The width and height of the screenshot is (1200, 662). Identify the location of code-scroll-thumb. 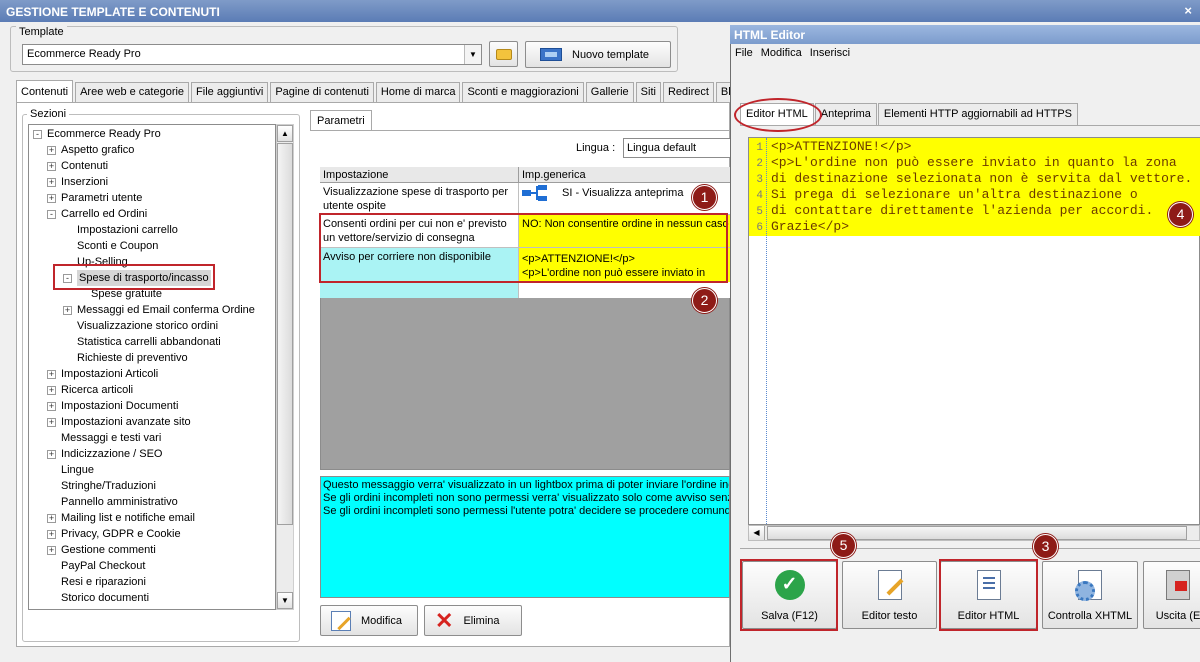
(977, 533).